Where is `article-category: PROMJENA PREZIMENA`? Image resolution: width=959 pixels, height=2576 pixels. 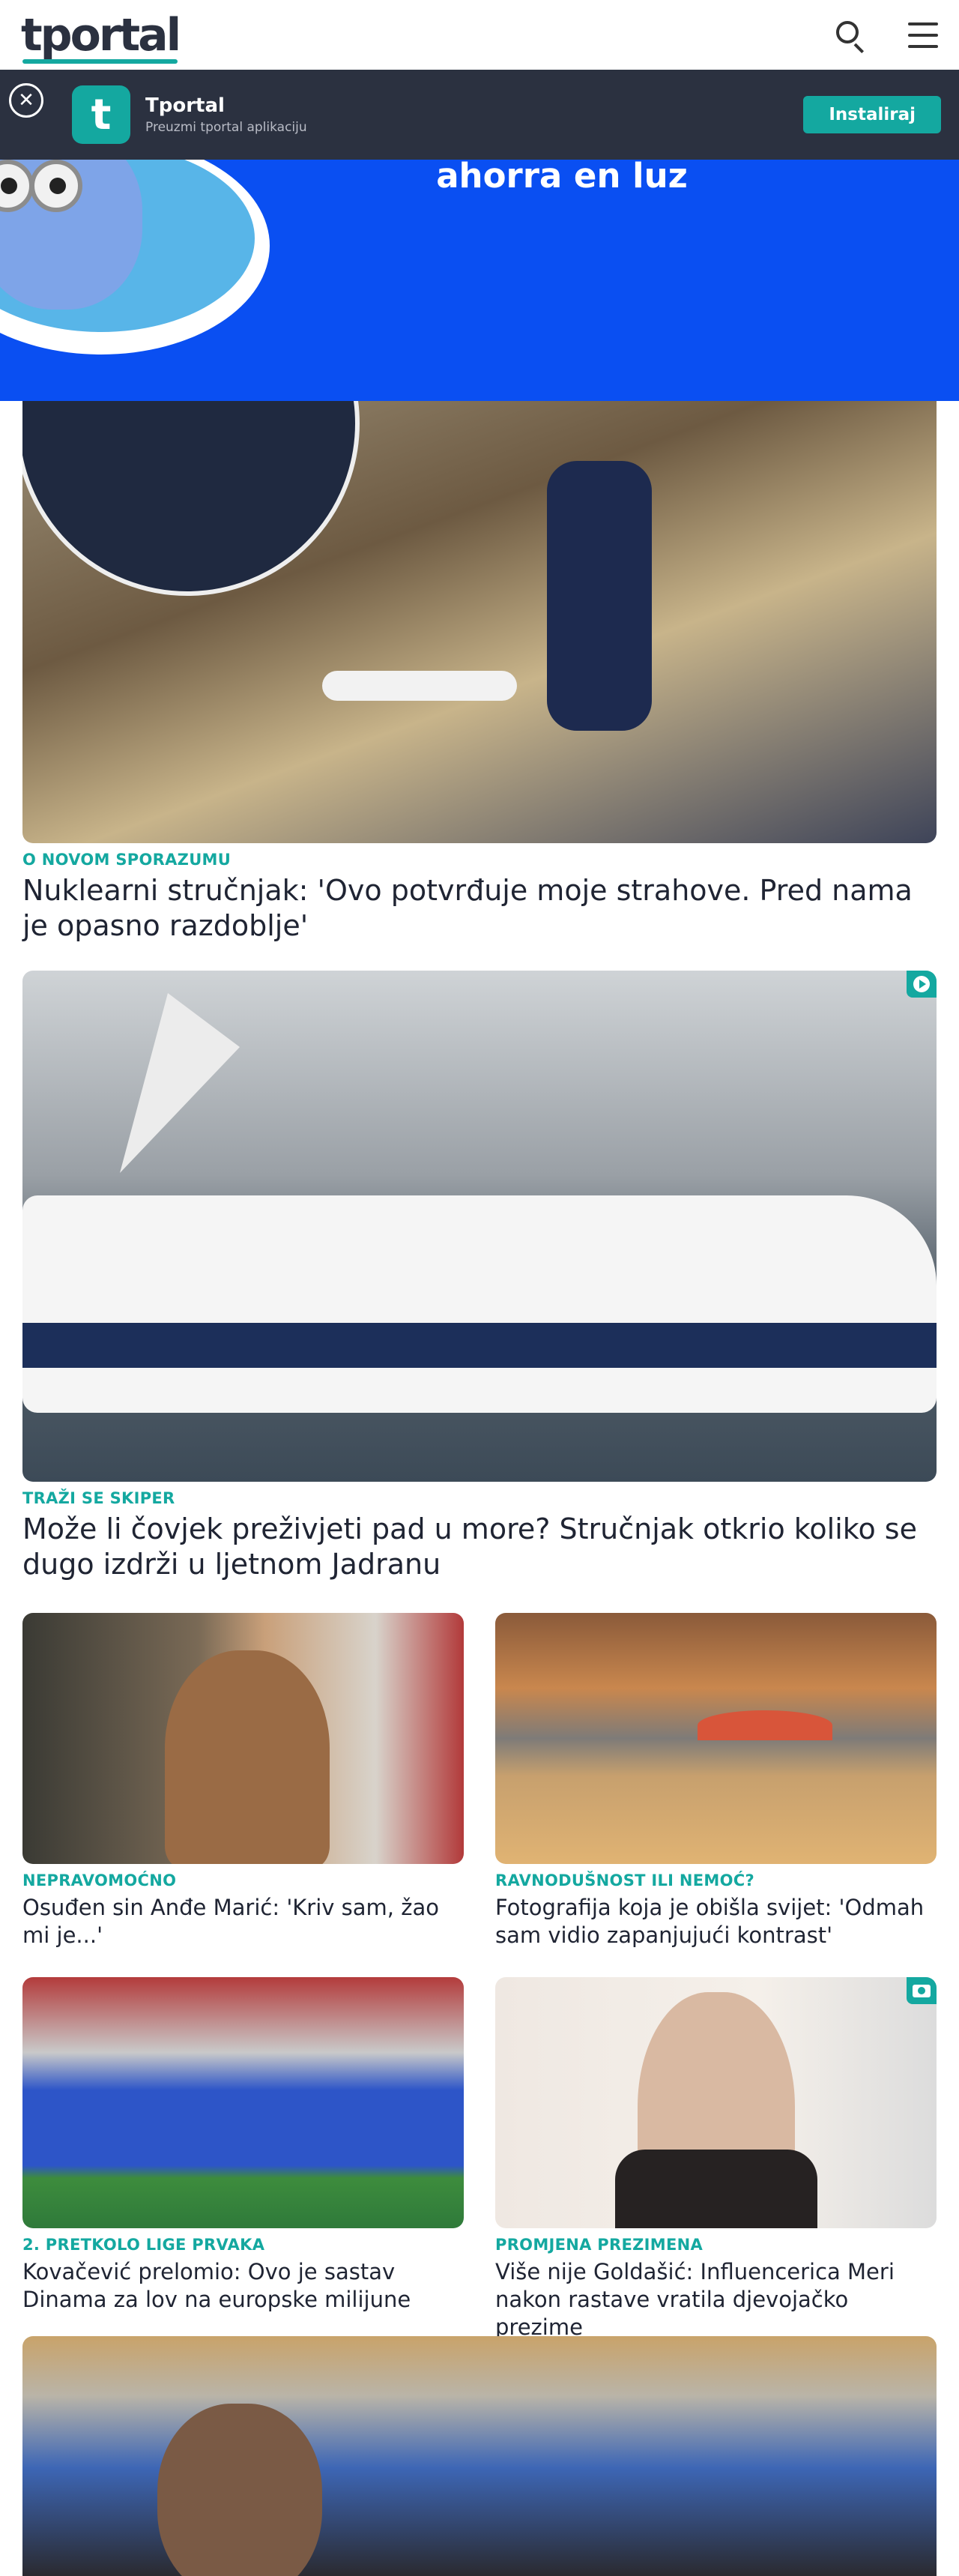 article-category: PROMJENA PREZIMENA is located at coordinates (716, 2245).